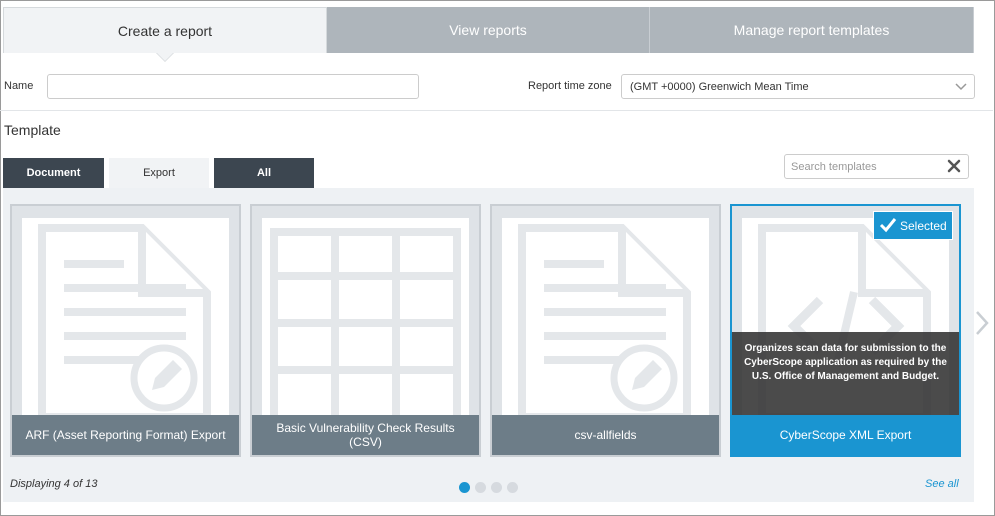 The image size is (995, 516). I want to click on chevron-right-icon, so click(982, 323).